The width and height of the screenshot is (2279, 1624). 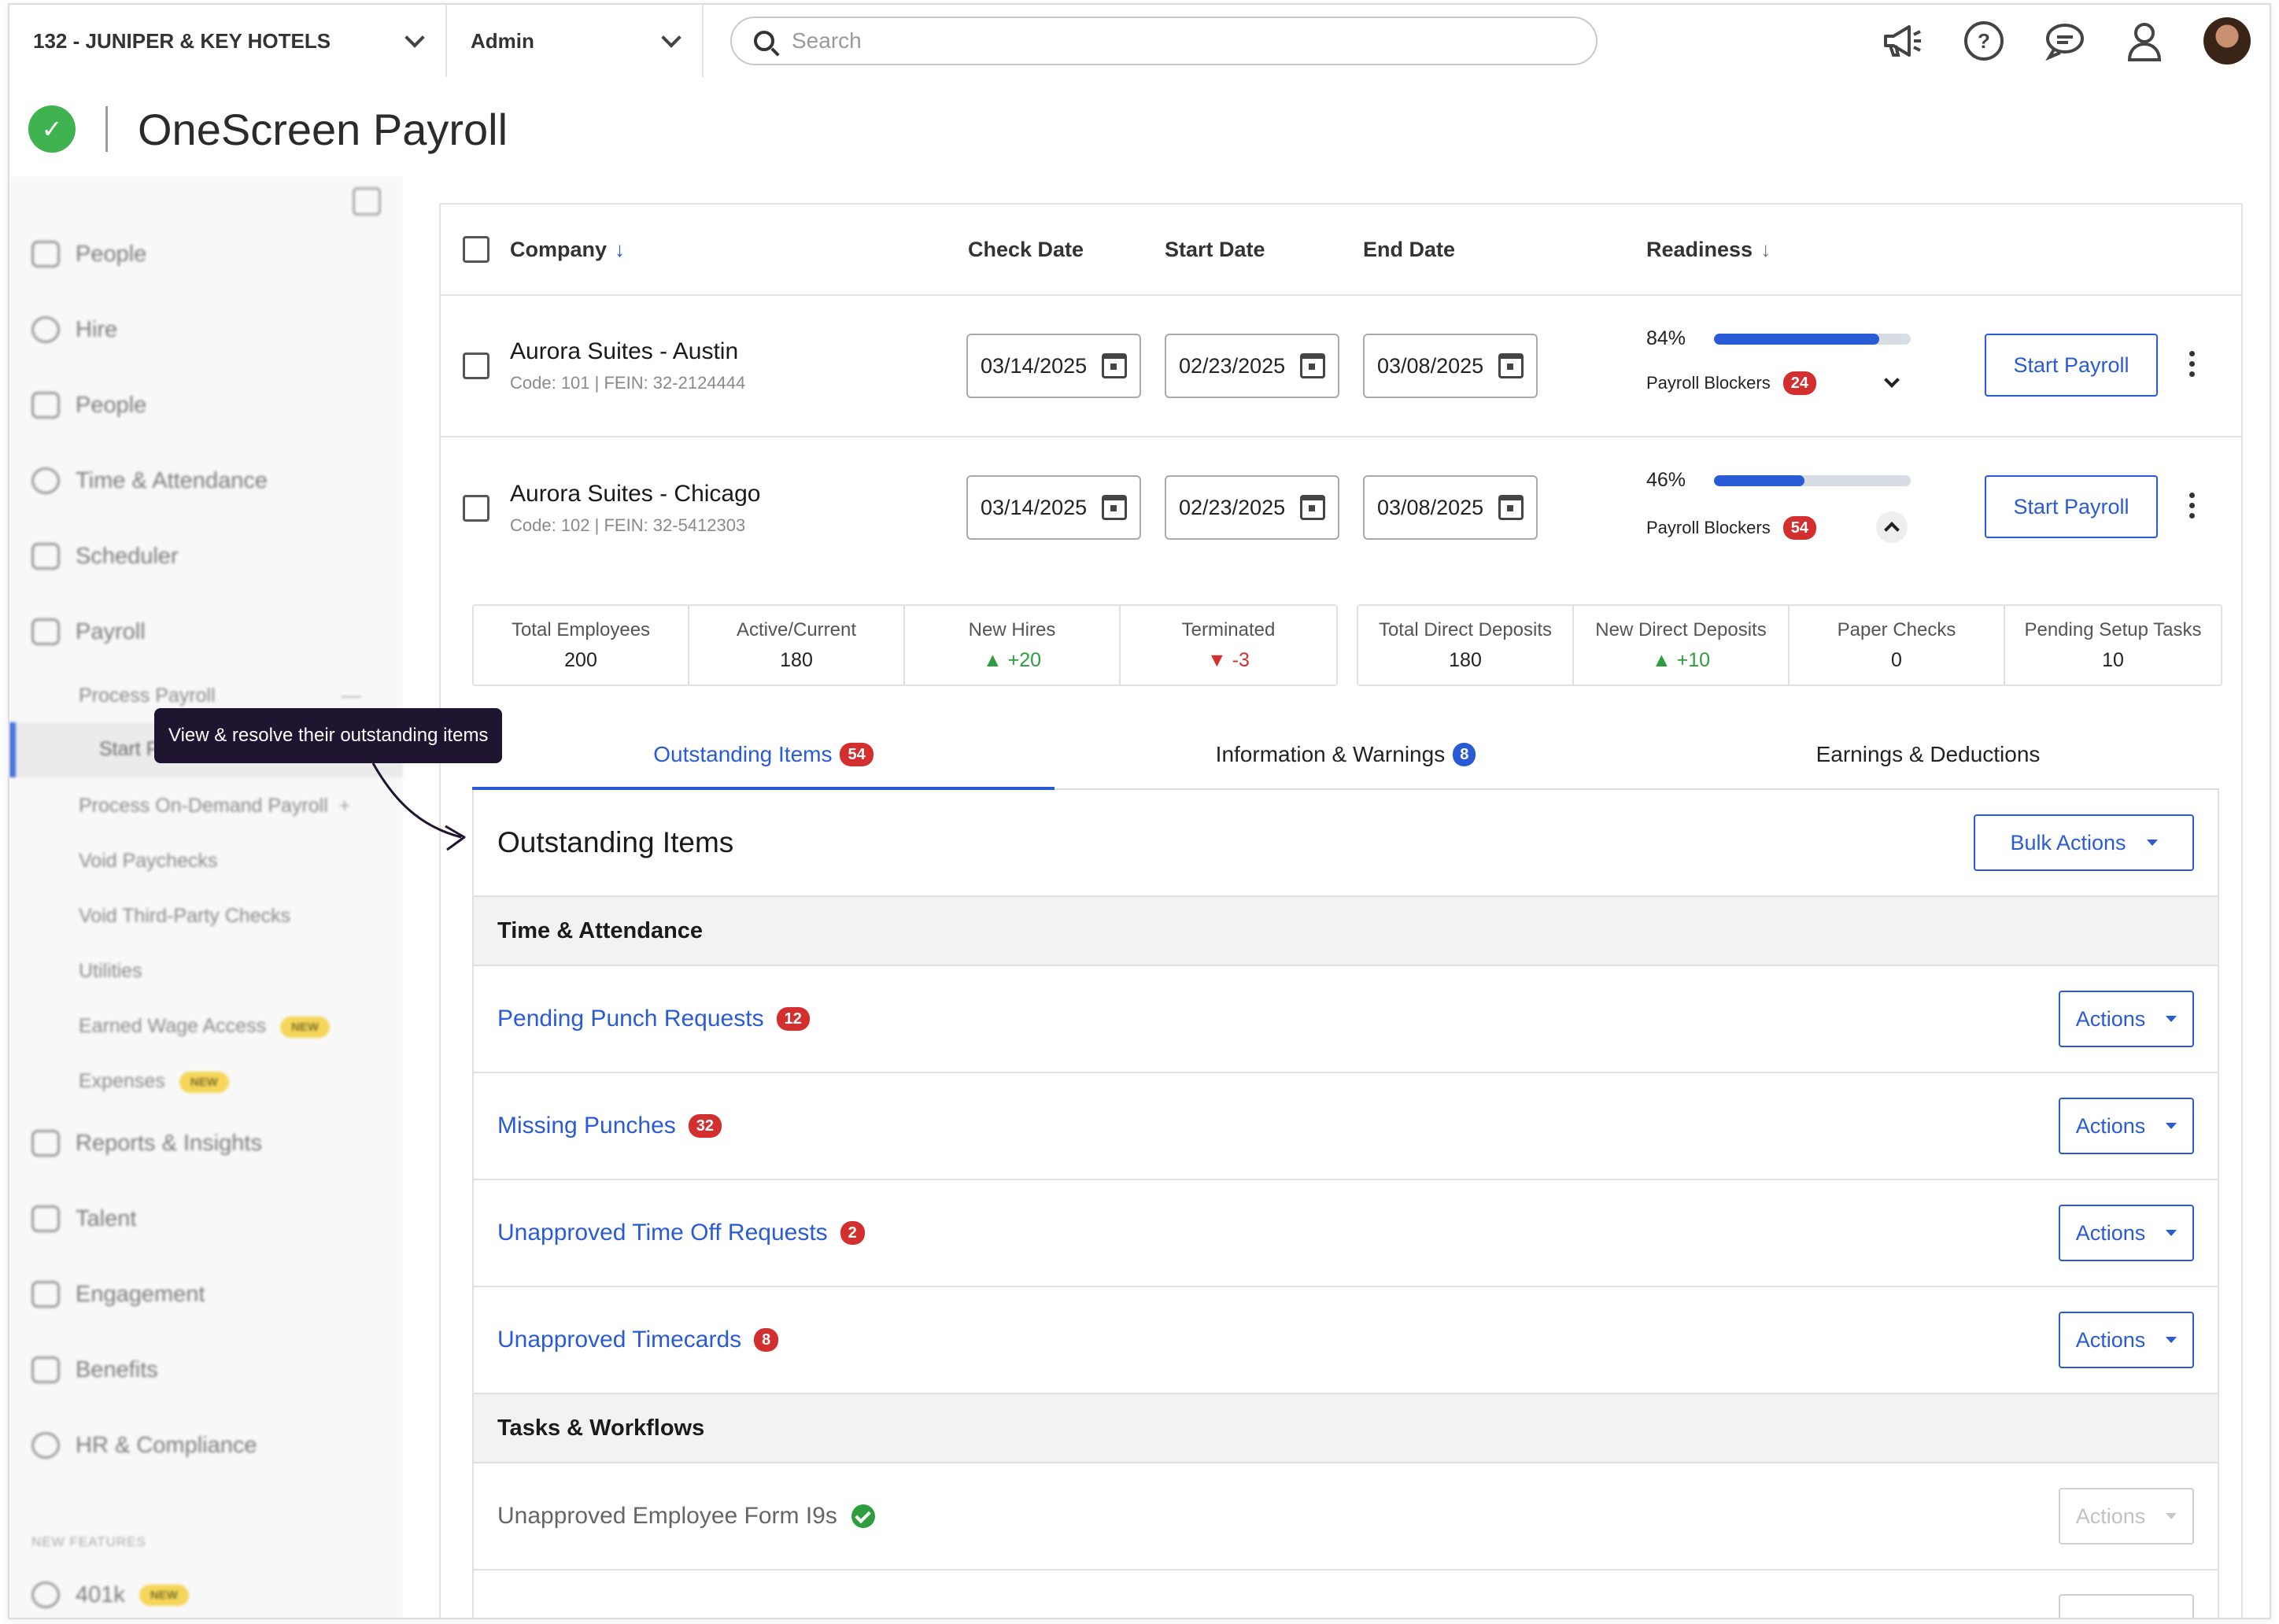 What do you see at coordinates (863, 1516) in the screenshot?
I see `check-circle-icon` at bounding box center [863, 1516].